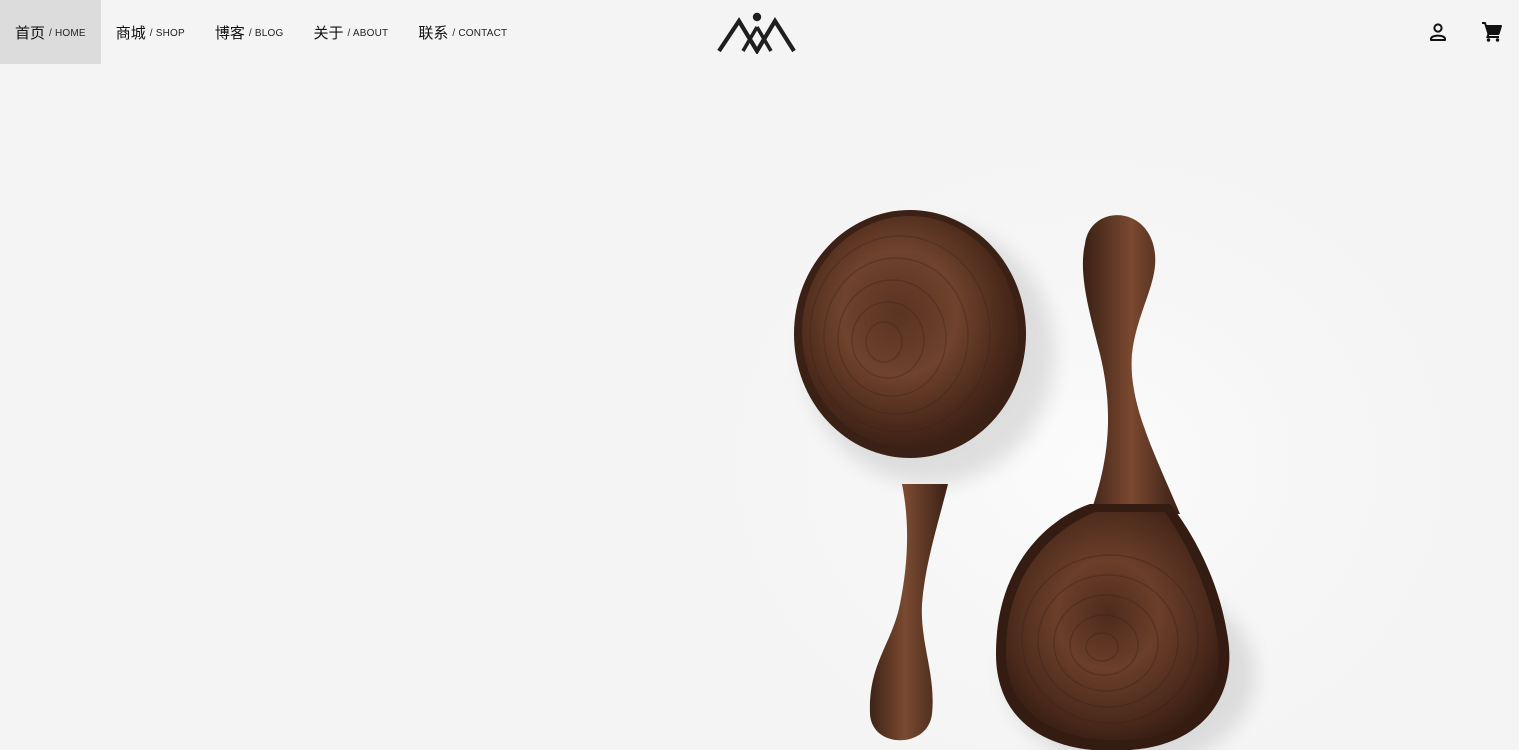 The width and height of the screenshot is (1519, 750). What do you see at coordinates (328, 33) in the screenshot?
I see `nav-item-about-cn: 关于` at bounding box center [328, 33].